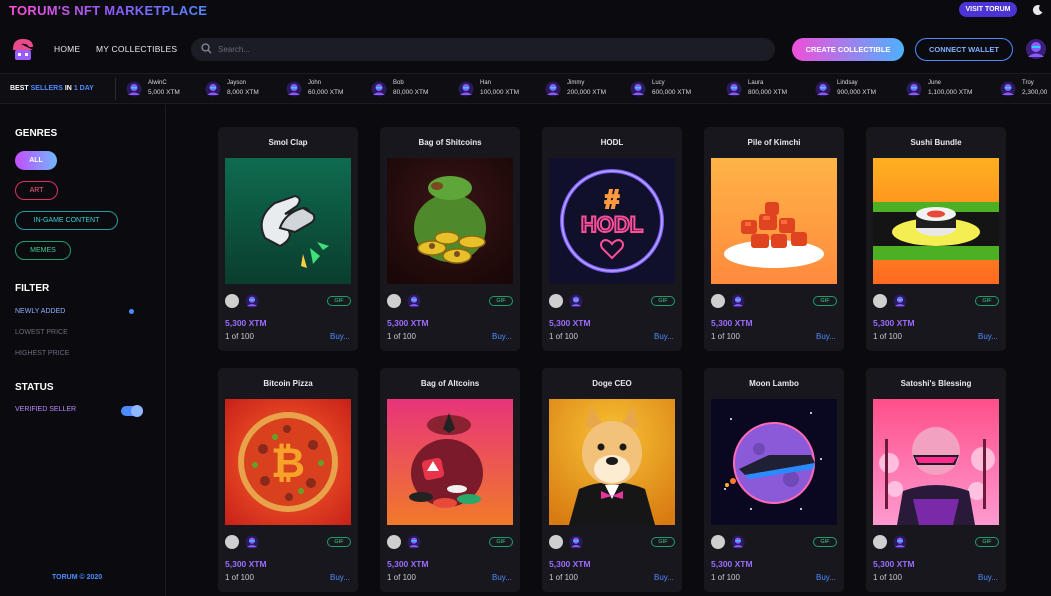 The height and width of the screenshot is (596, 1051). What do you see at coordinates (1038, 10) in the screenshot?
I see `dark-mode-icon` at bounding box center [1038, 10].